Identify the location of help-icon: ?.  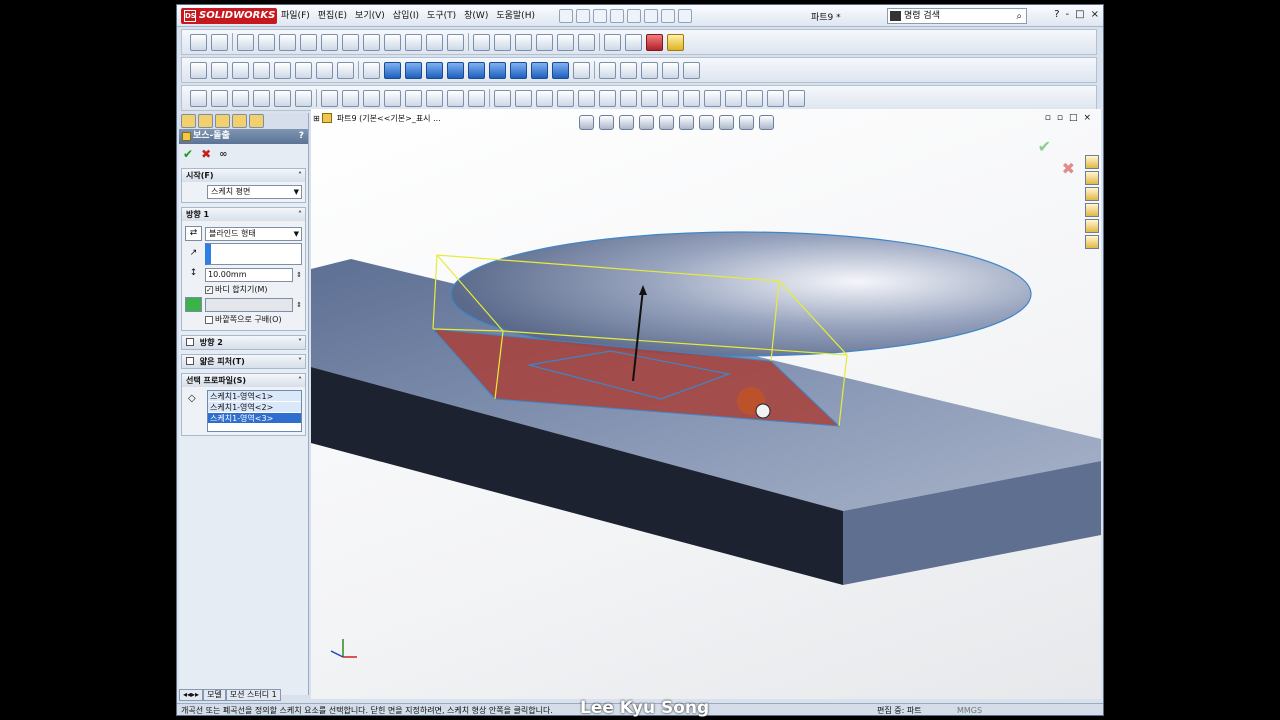
(301, 136).